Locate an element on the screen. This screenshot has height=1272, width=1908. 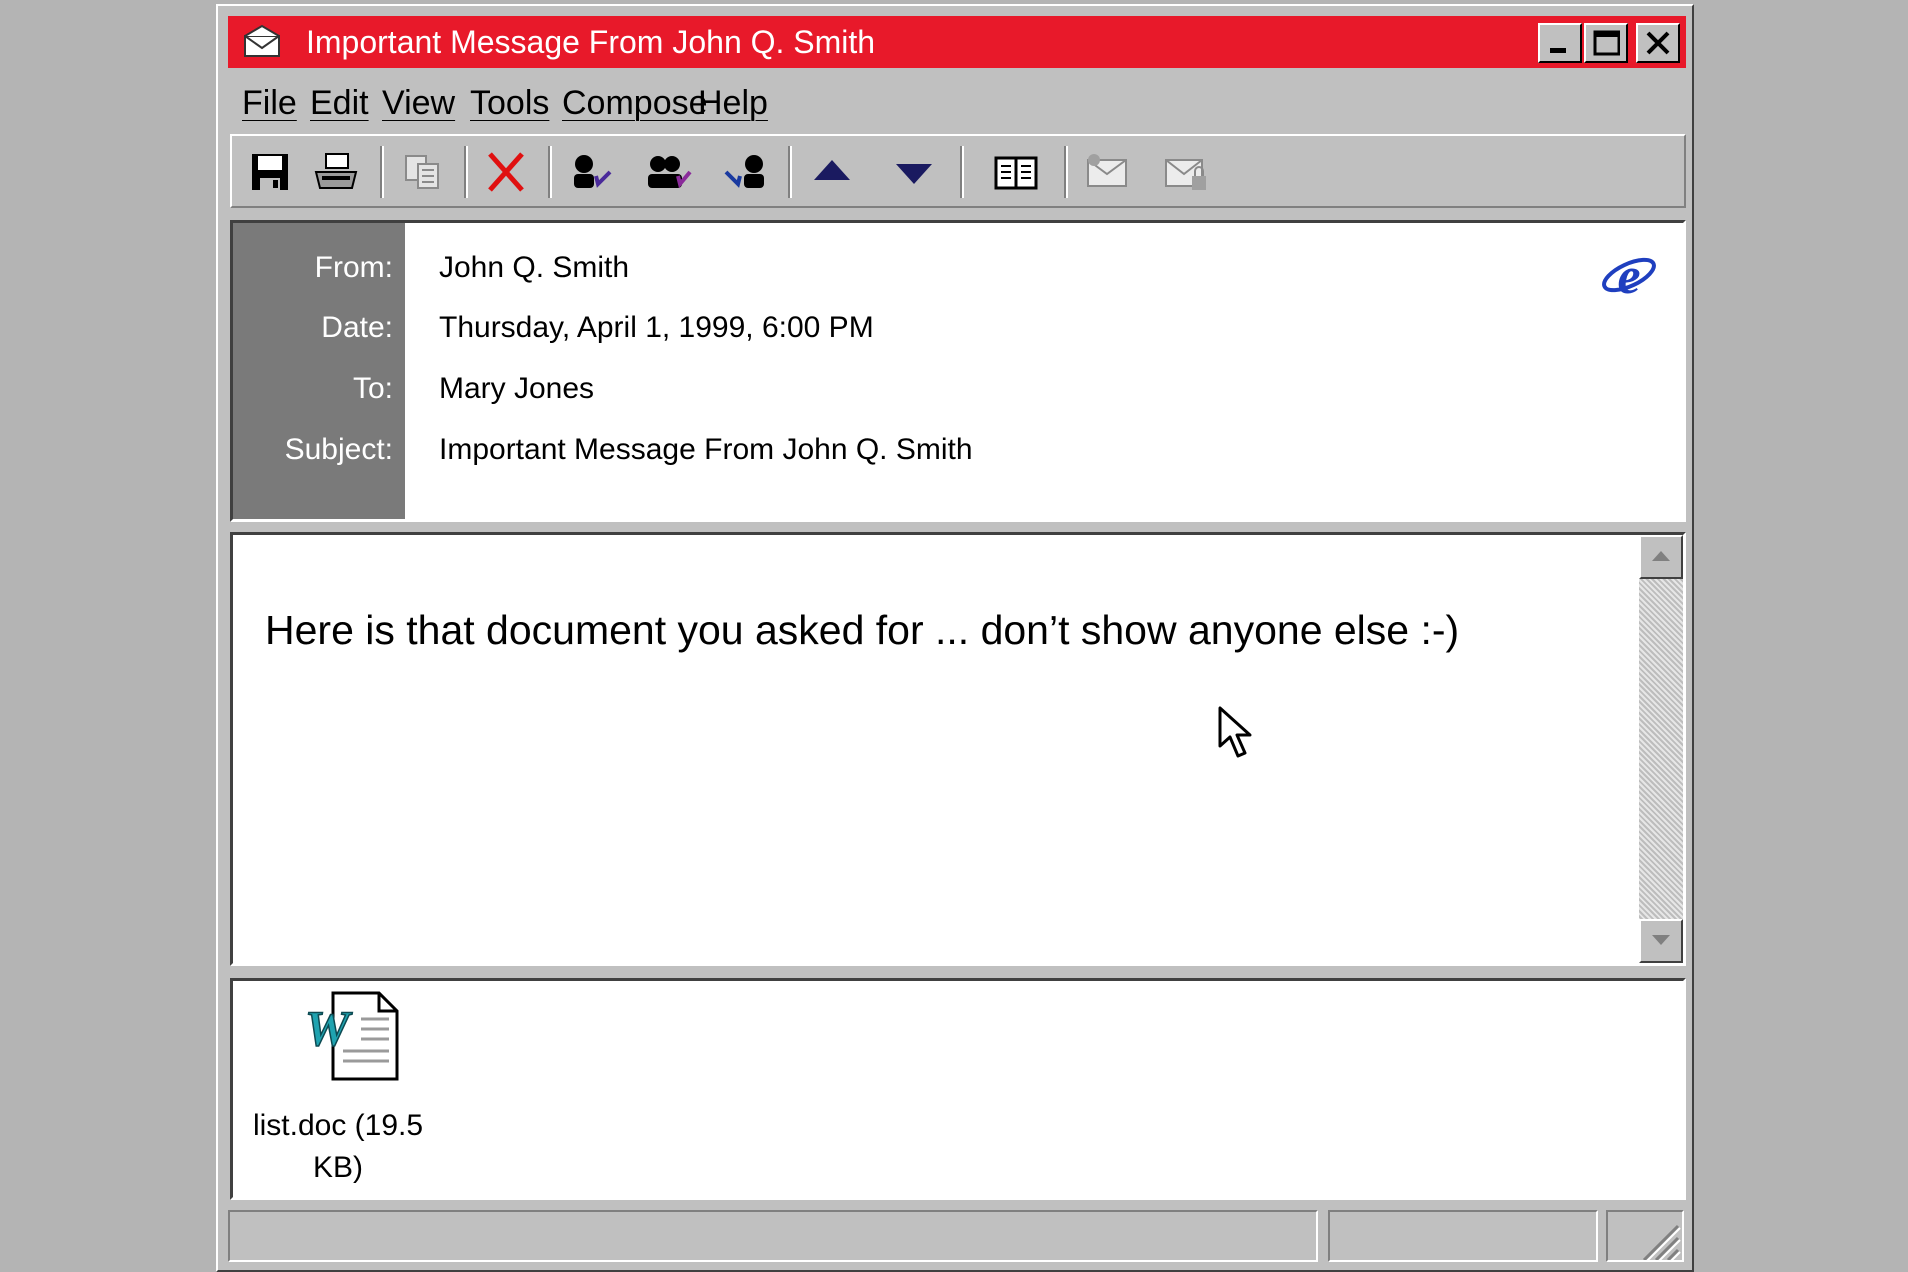
scroll-down-icon is located at coordinates (1661, 940).